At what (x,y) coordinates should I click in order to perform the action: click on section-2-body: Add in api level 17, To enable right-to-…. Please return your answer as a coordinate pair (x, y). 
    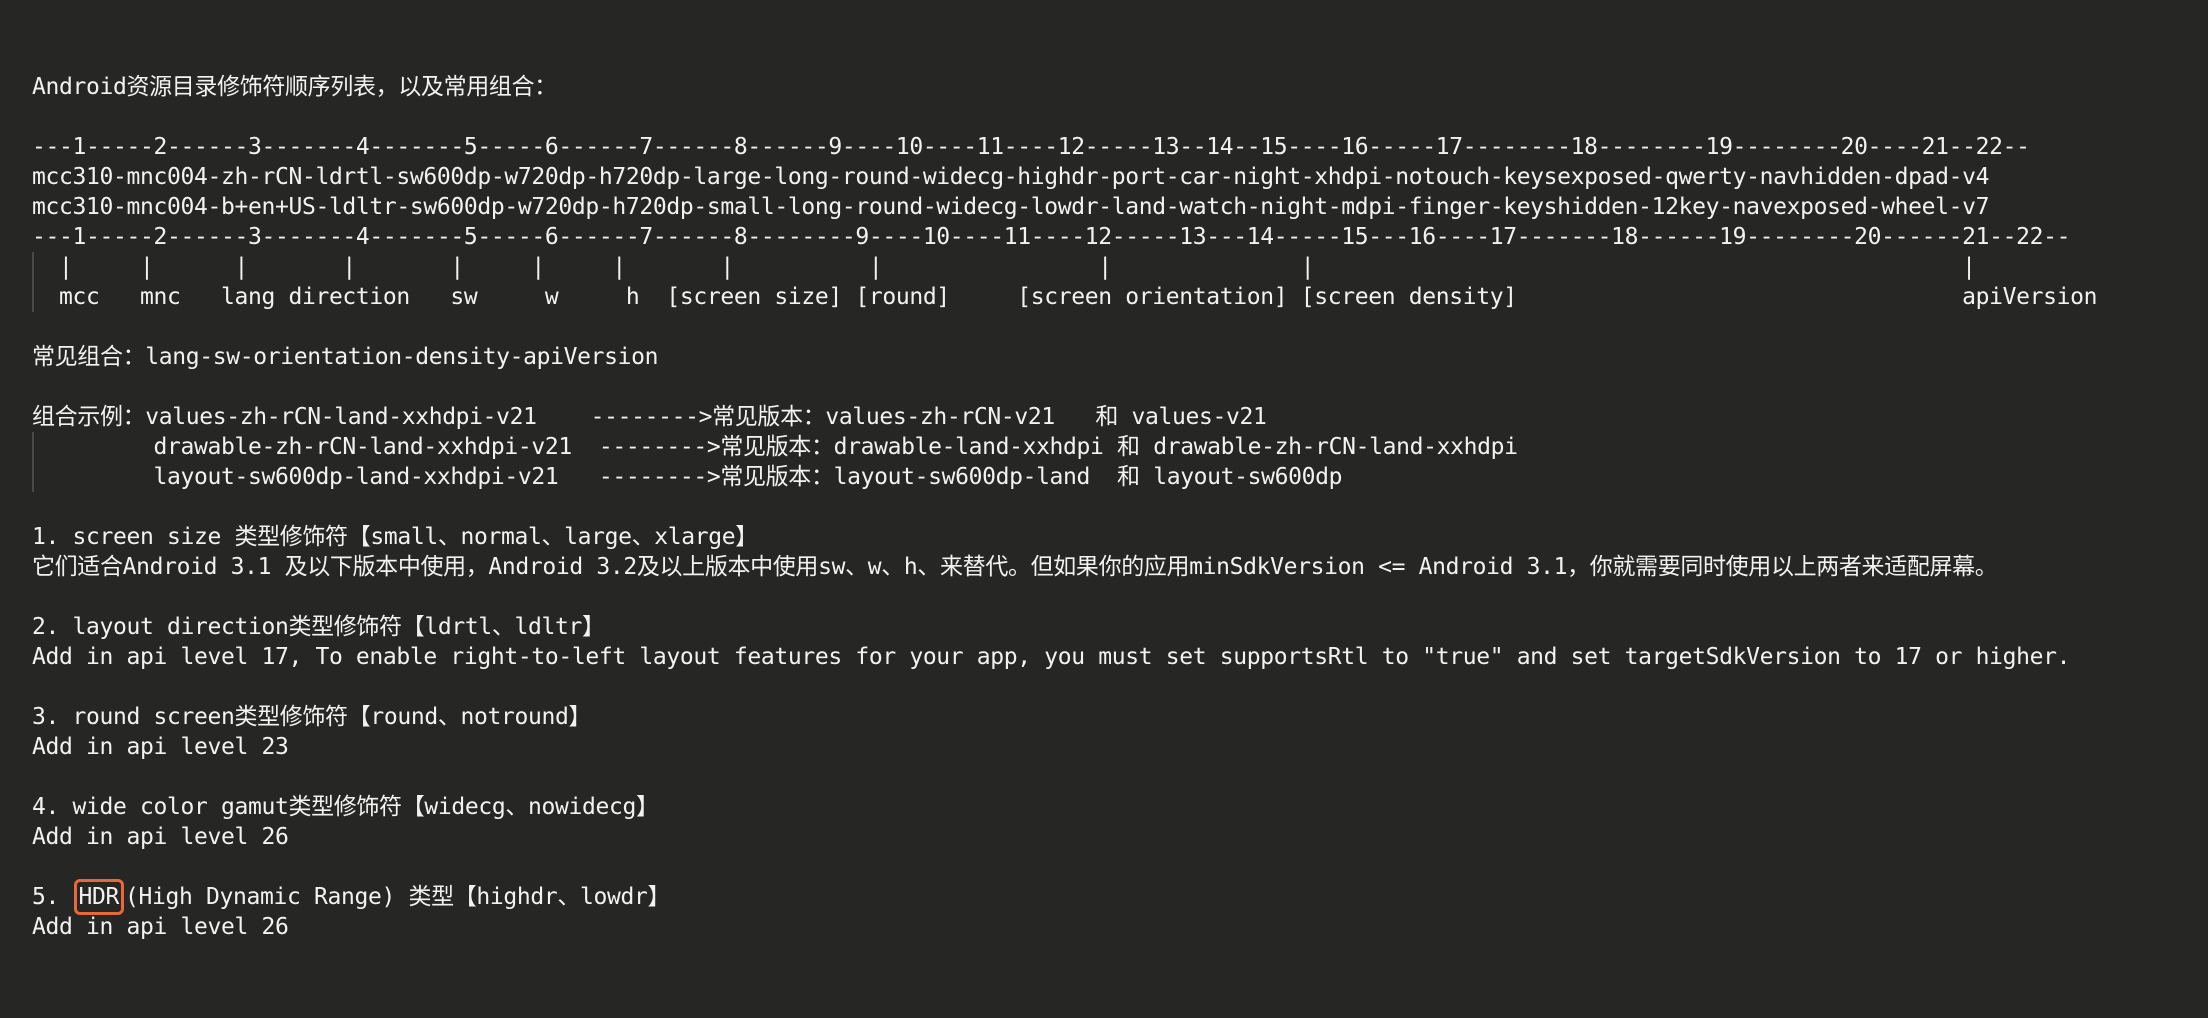
    Looking at the image, I should click on (1051, 657).